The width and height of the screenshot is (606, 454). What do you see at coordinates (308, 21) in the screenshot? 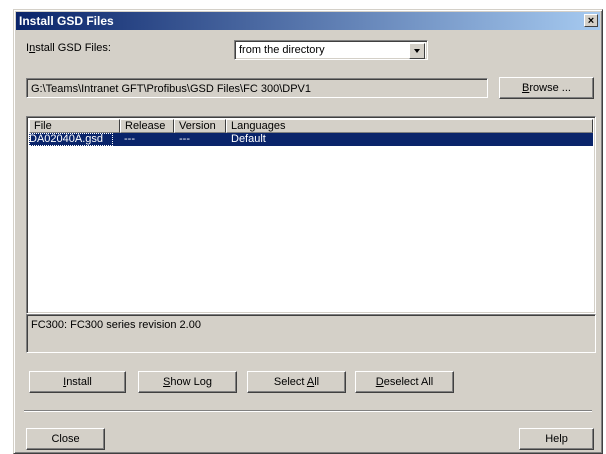
I see `title-bar: Install GSD Files ×` at bounding box center [308, 21].